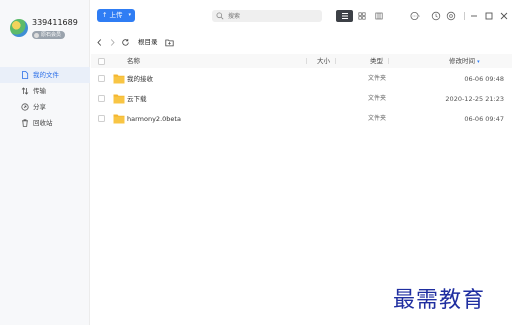  I want to click on trash-icon, so click(25, 123).